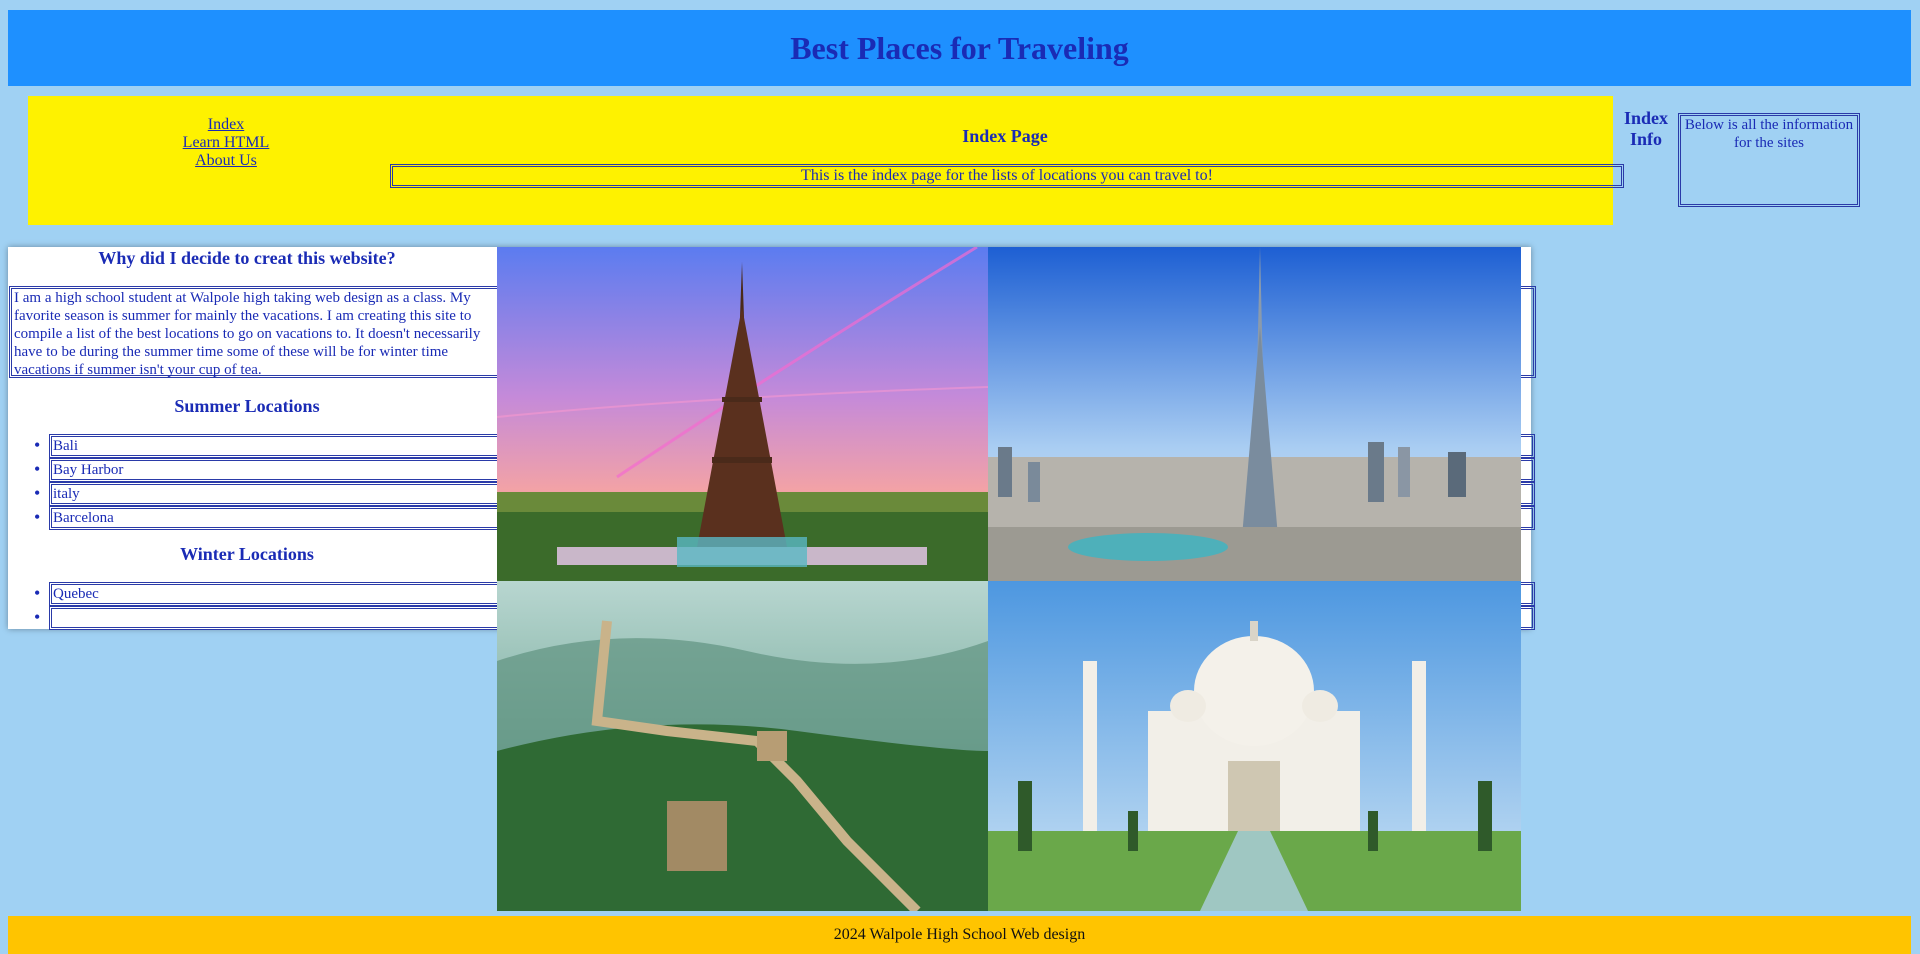  I want to click on winter-heading: Winter Locations, so click(247, 554).